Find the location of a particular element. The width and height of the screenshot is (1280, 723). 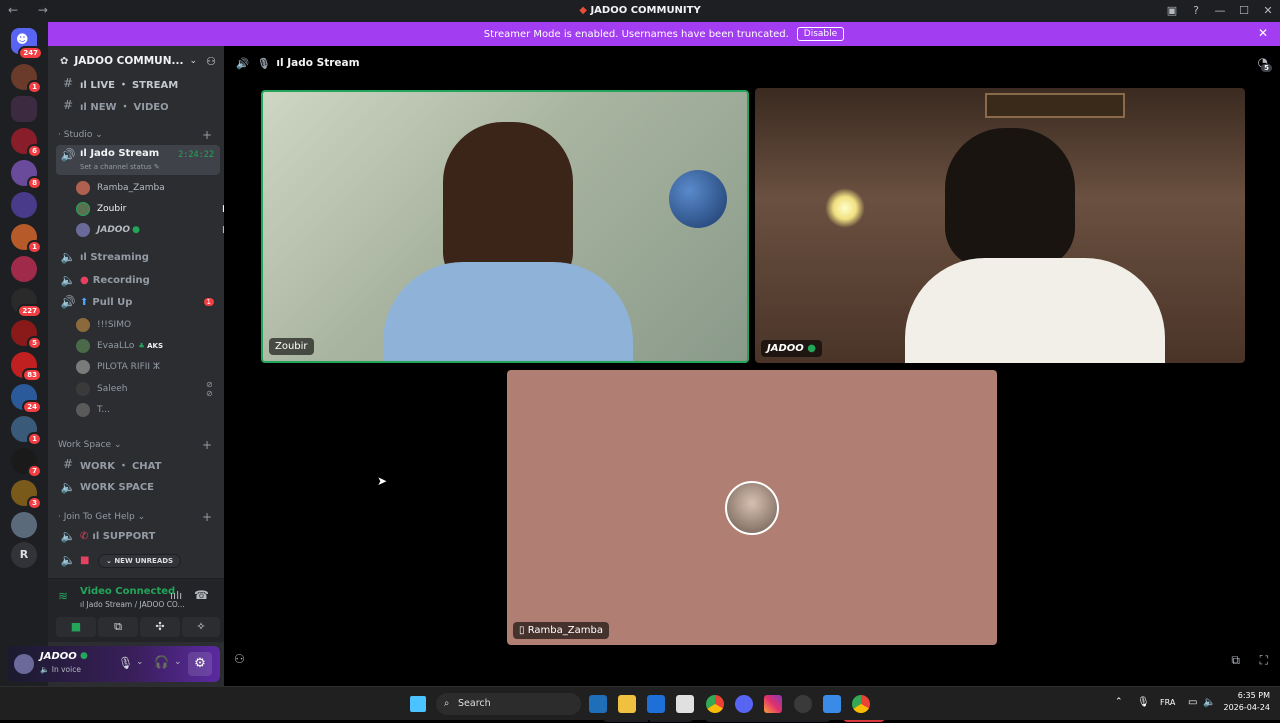

channel-pull-up: 🔊 ⬆ Pull Up 1 is located at coordinates (138, 302).